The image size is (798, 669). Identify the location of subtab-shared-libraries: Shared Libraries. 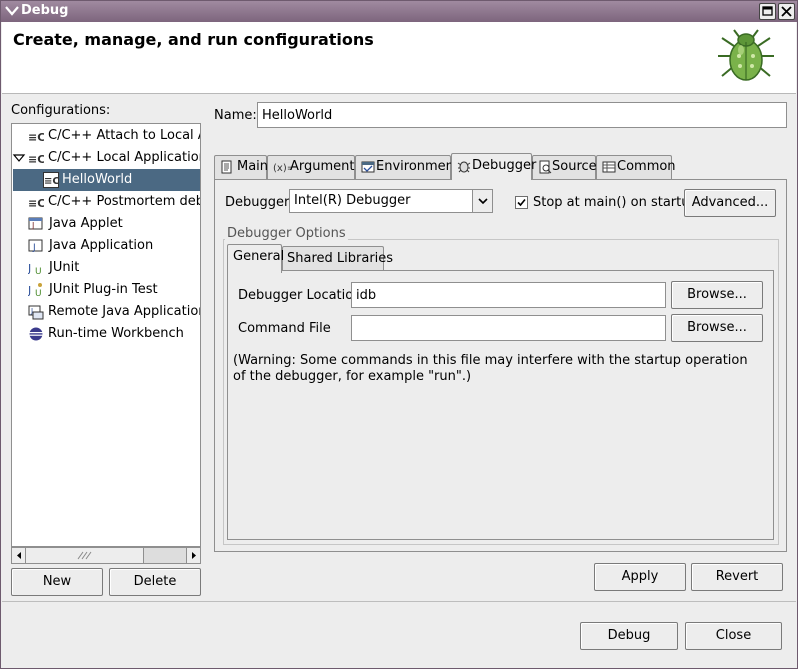
(337, 259).